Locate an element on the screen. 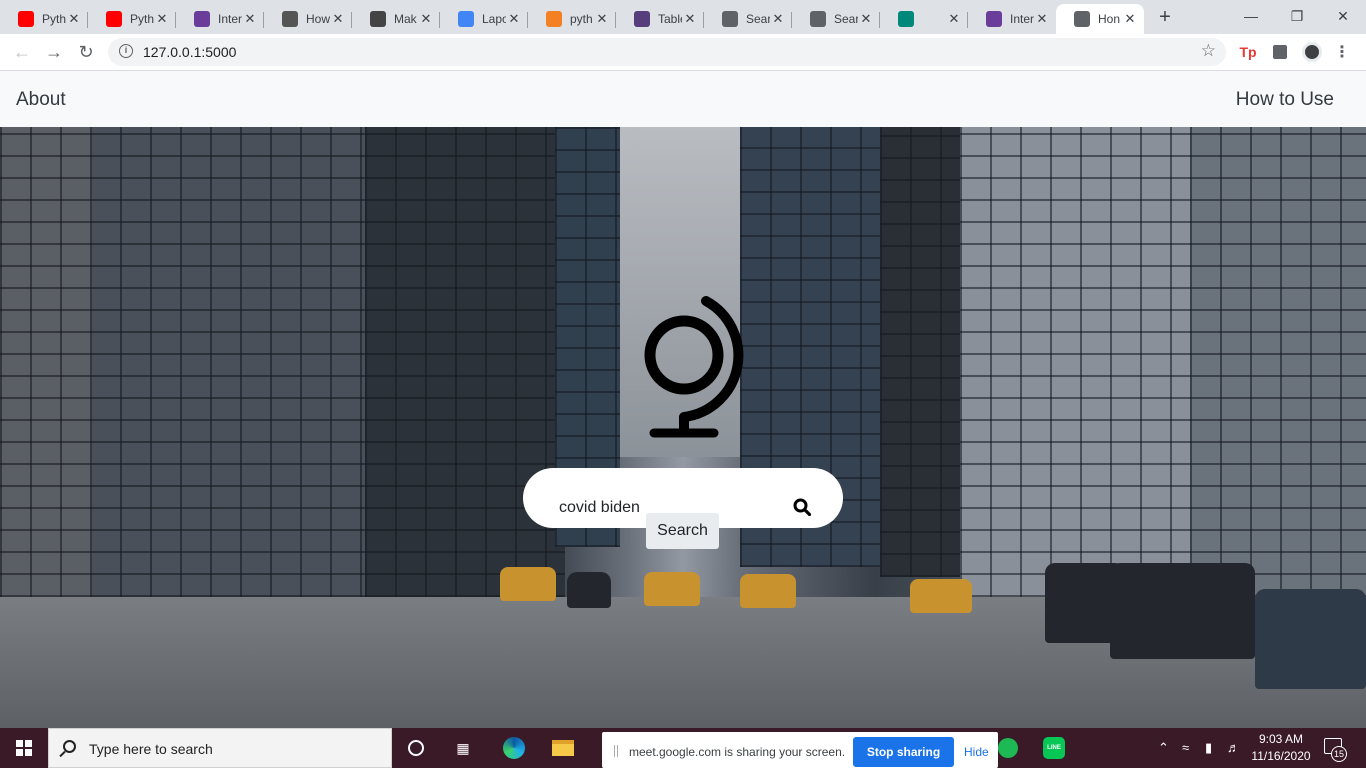 This screenshot has width=1366, height=768. browser-toolbar: ← → ↻ i 127.0.0.1:5000 ☆ Tp ⋮ is located at coordinates (683, 52).